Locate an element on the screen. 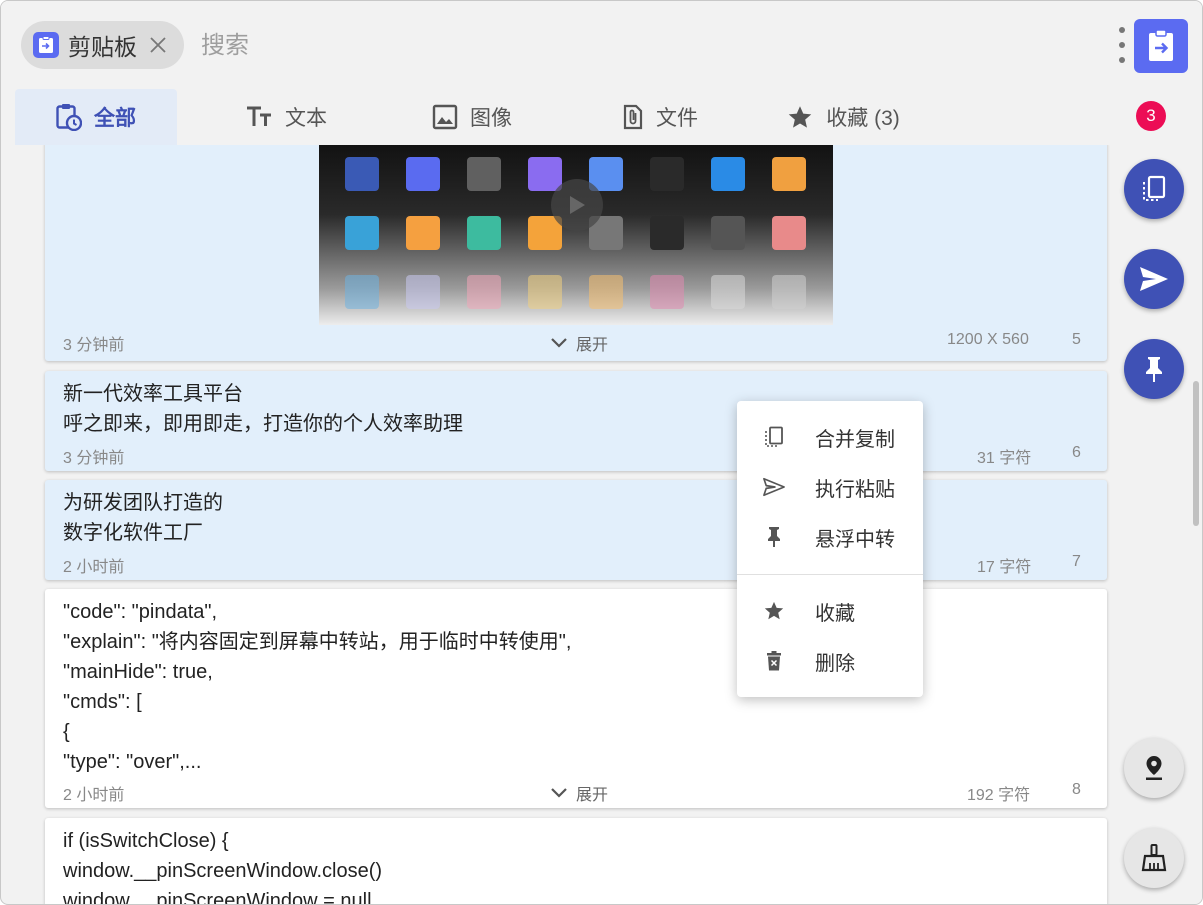  tab-favorites: 收藏 (3) is located at coordinates (843, 117).